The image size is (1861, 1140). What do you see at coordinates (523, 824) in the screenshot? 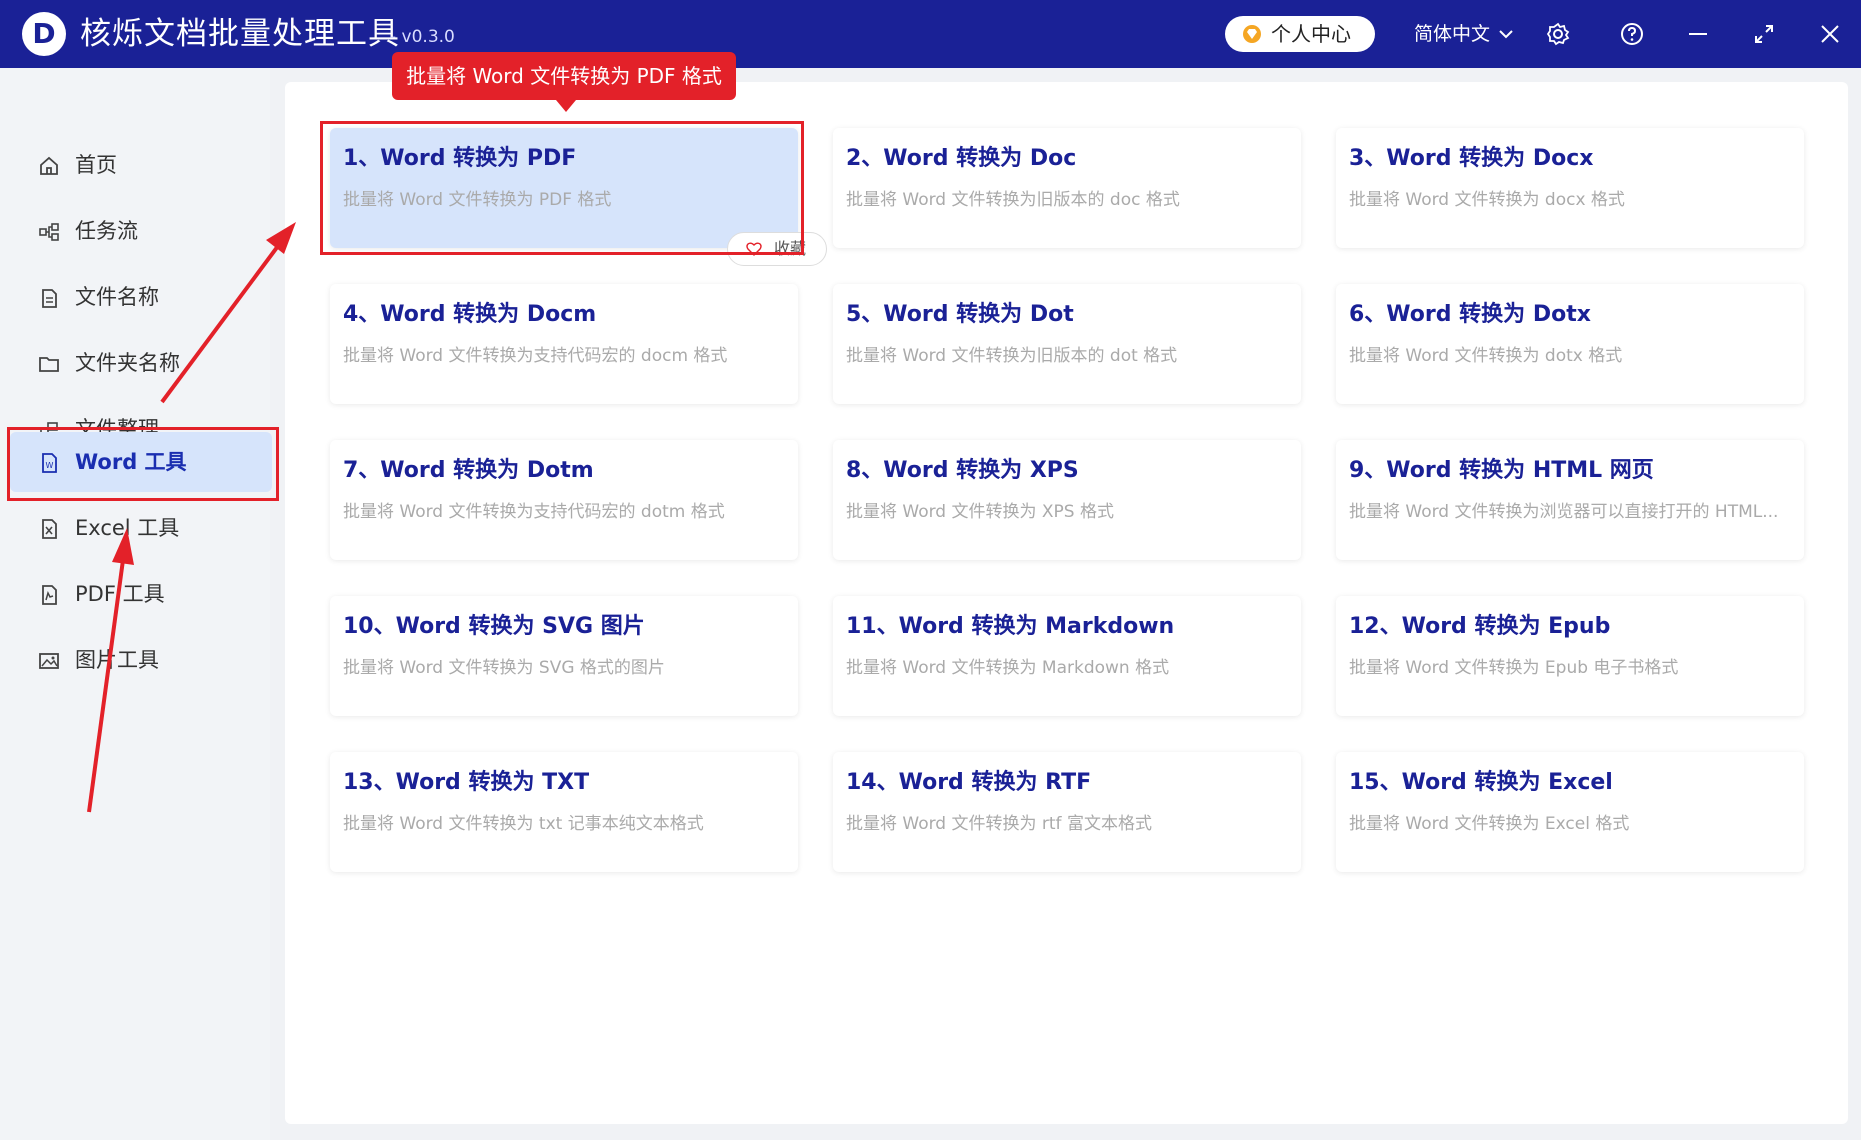
I see `card-description: 批量将 Word 文件转换为 txt 记事本纯文本格式` at bounding box center [523, 824].